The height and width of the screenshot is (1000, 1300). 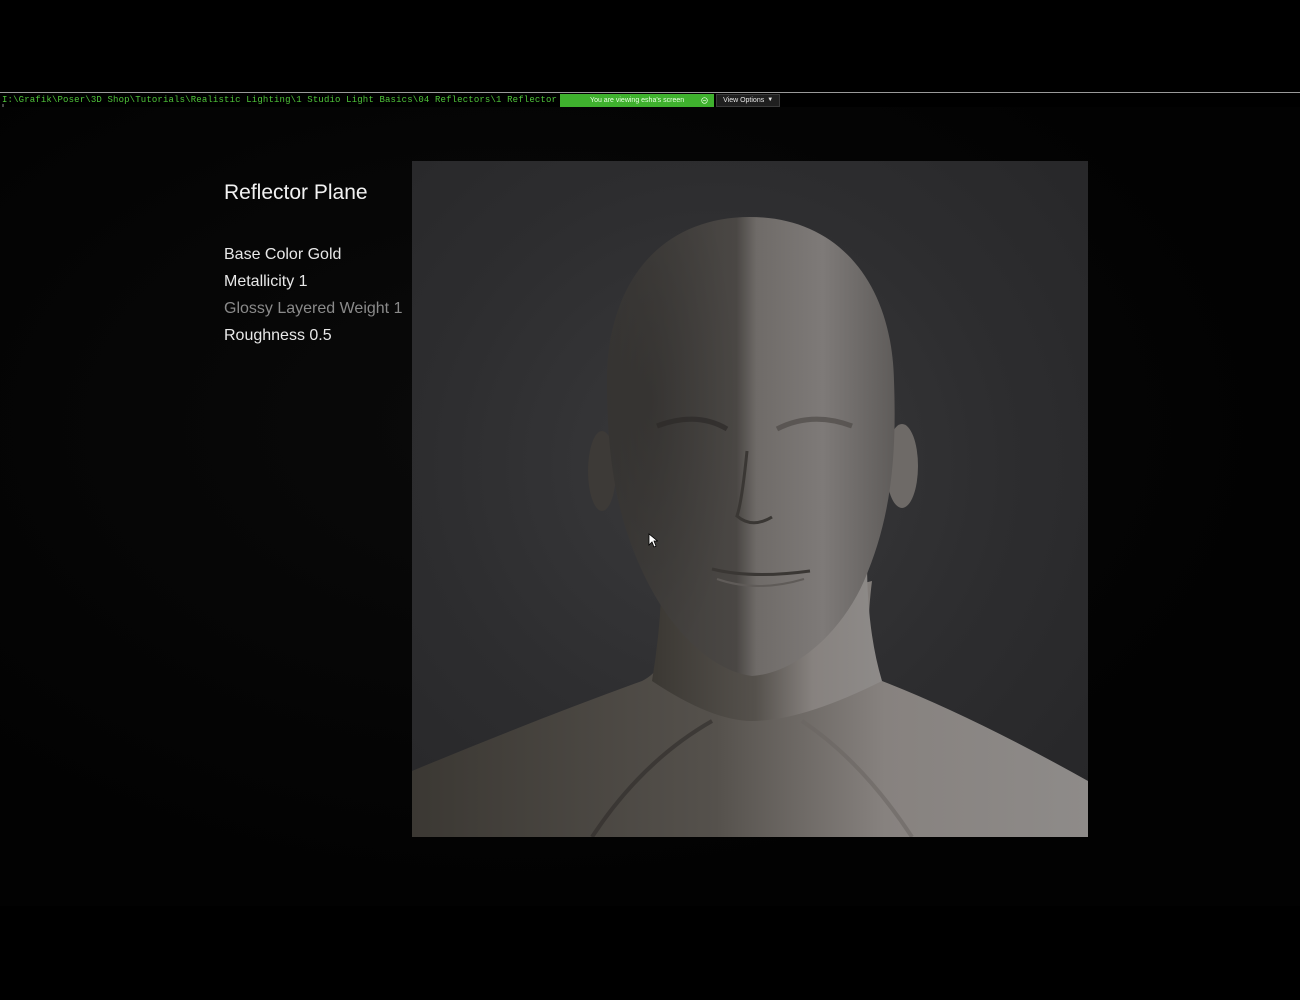 What do you see at coordinates (704, 100) in the screenshot?
I see `phone-hangup-icon` at bounding box center [704, 100].